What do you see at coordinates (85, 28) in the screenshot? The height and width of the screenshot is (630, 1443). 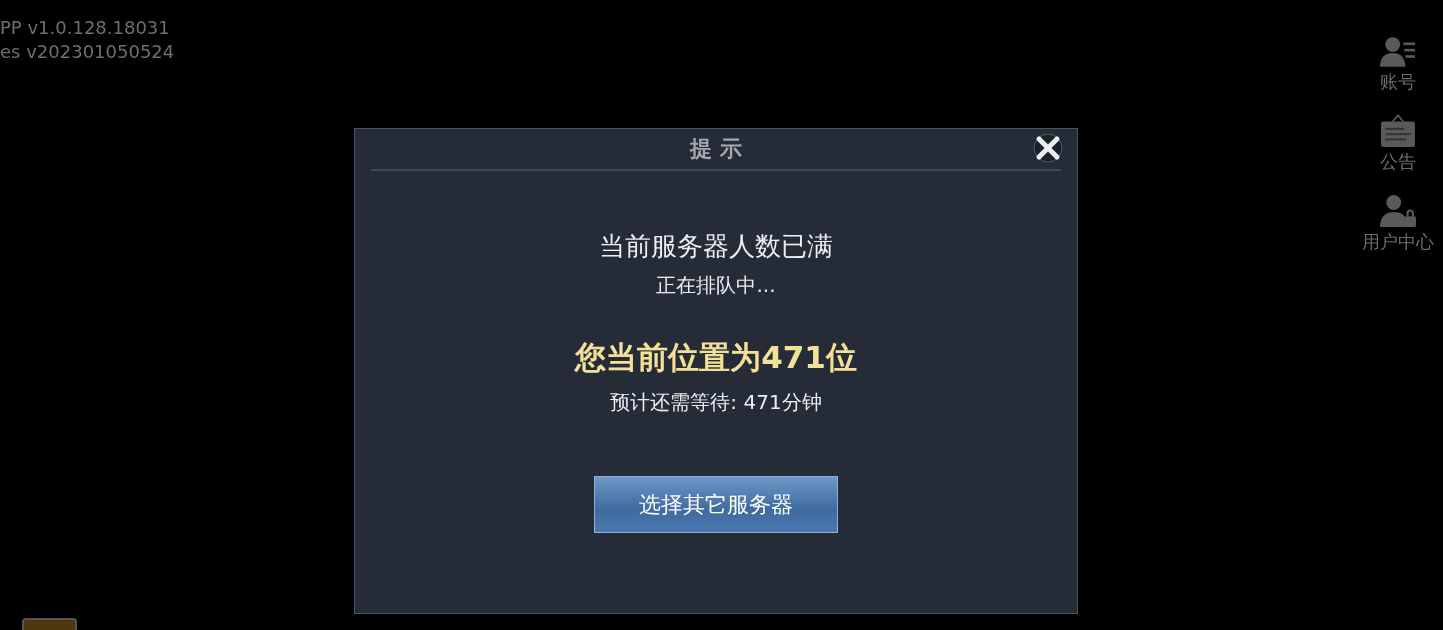 I see `version-text: PP v1.0.128.18031` at bounding box center [85, 28].